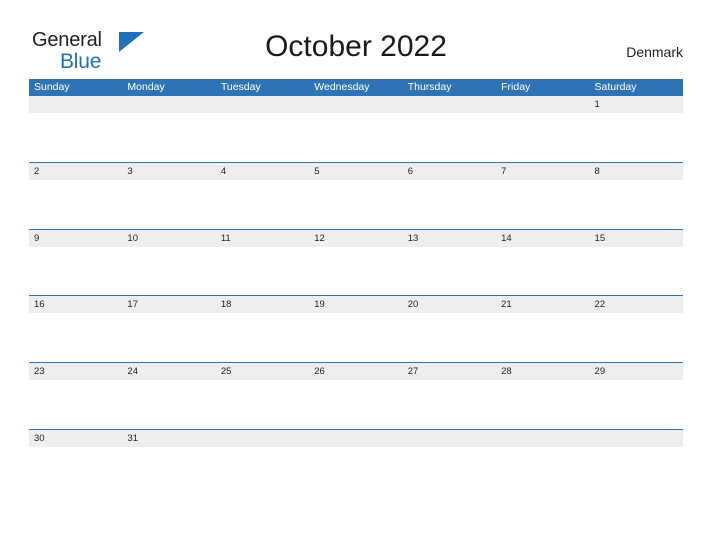  Describe the element at coordinates (356, 46) in the screenshot. I see `page-title: October 2022` at that location.